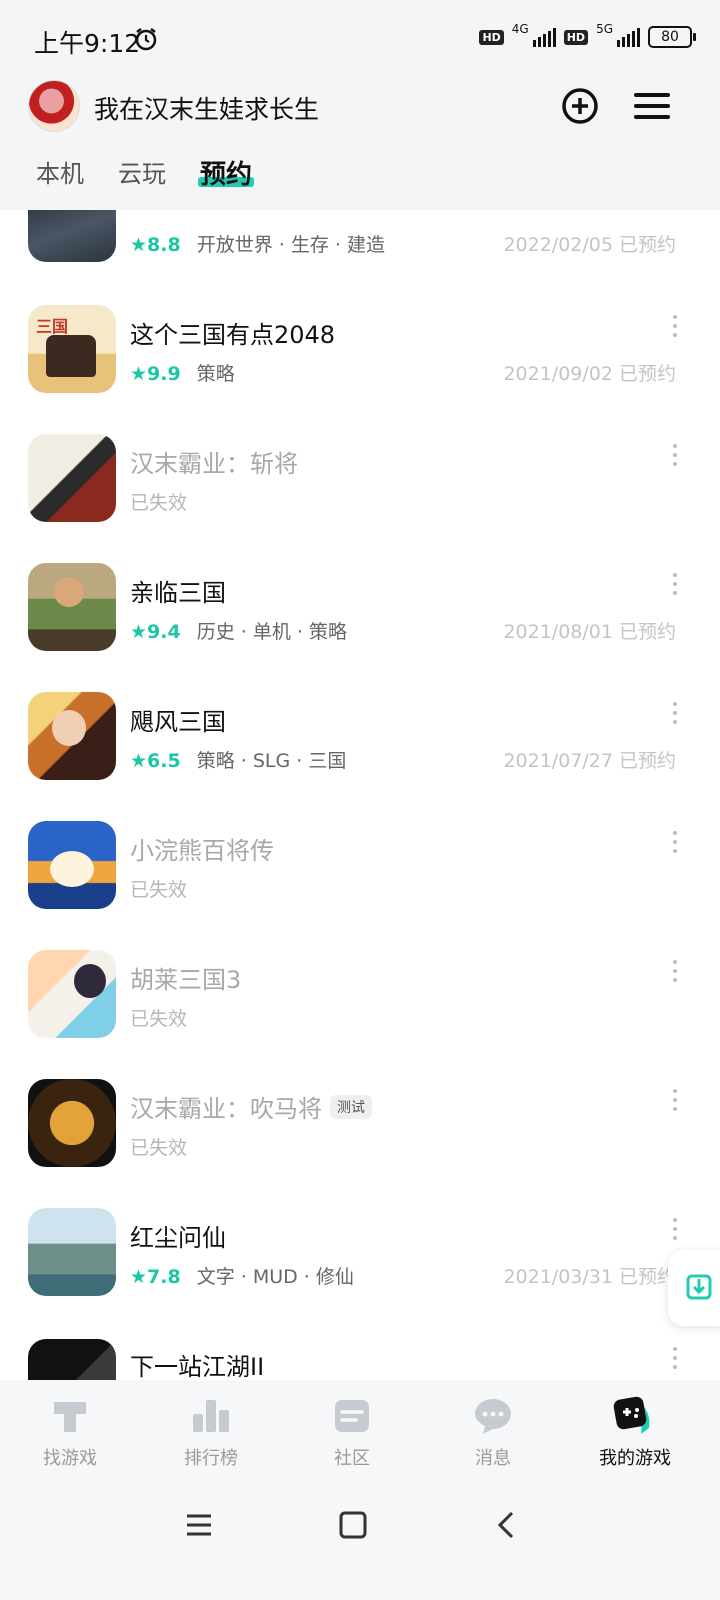  I want to click on avatar, so click(54, 106).